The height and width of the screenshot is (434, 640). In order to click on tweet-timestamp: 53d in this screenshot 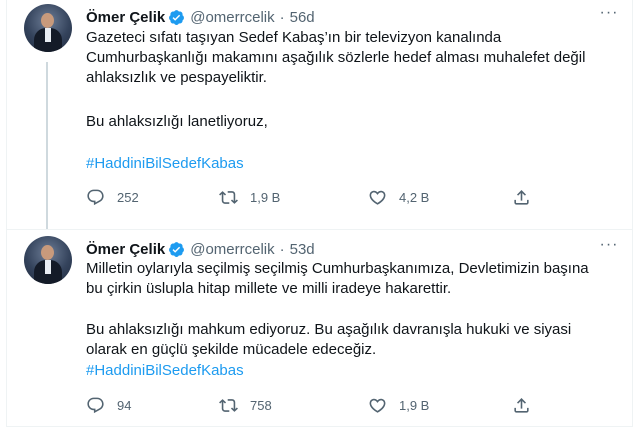, I will do `click(302, 249)`.